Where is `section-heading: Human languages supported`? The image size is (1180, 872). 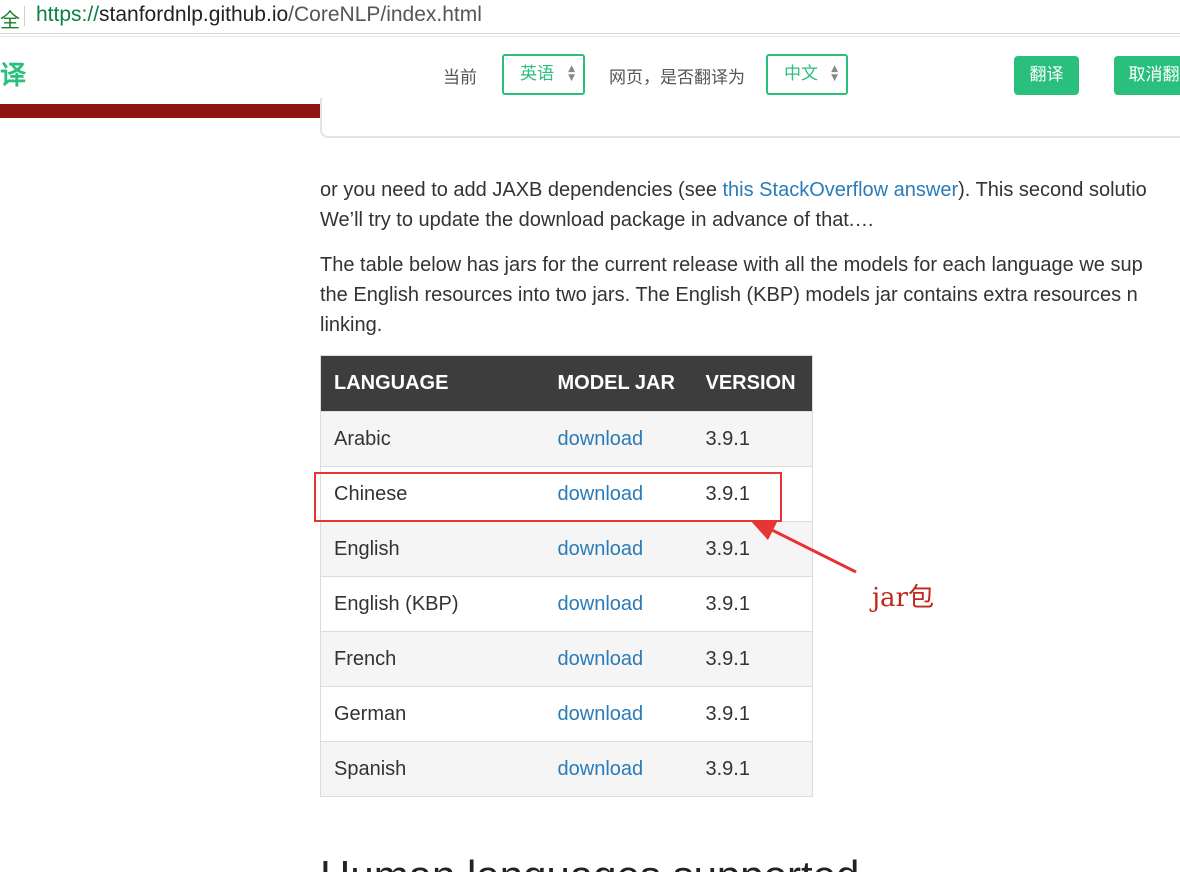 section-heading: Human languages supported is located at coordinates (589, 862).